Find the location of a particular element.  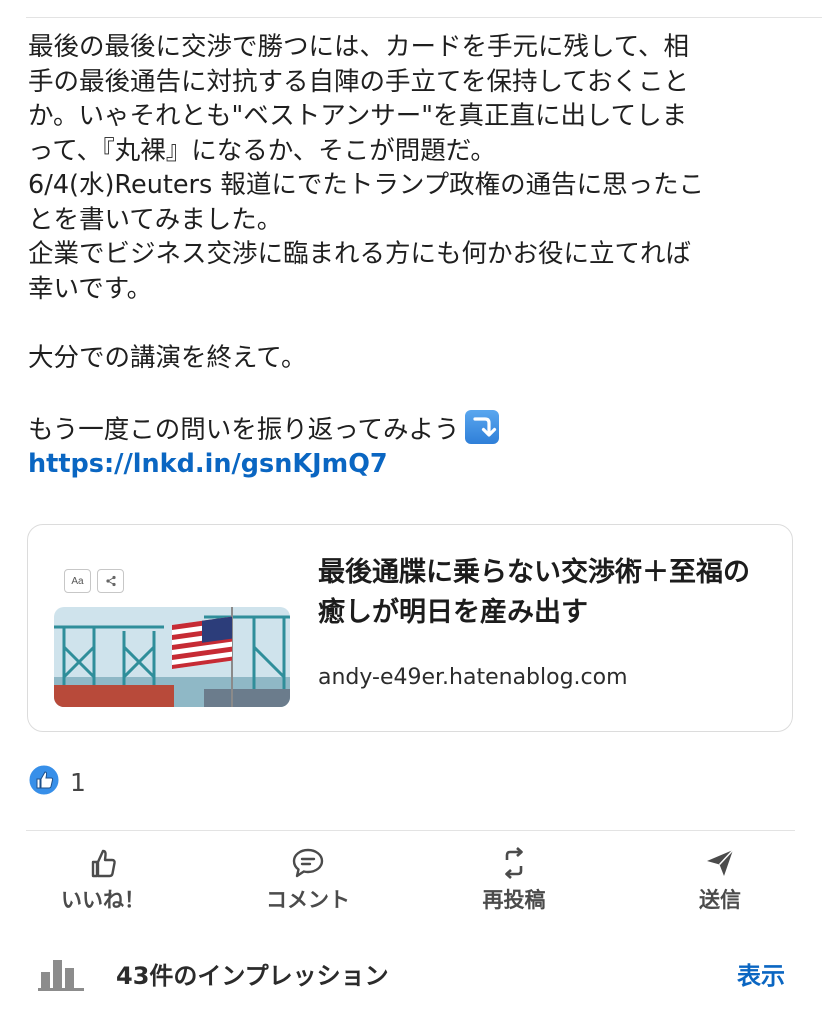

repost-icon is located at coordinates (514, 863).